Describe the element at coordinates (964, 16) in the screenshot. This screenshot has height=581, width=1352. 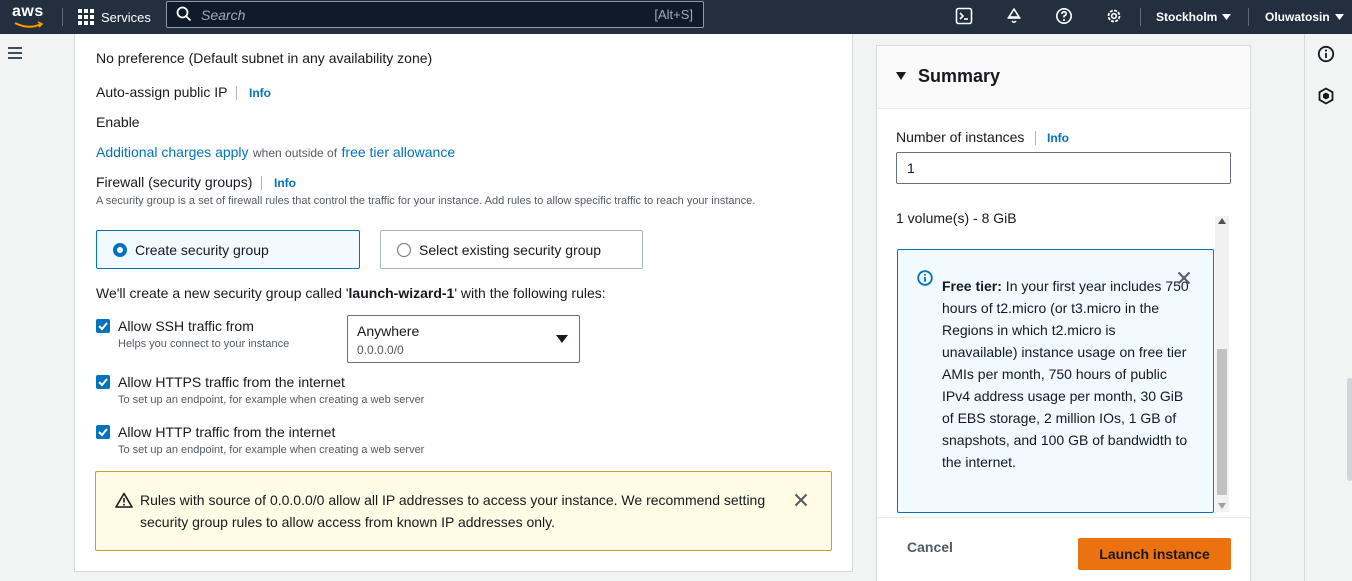
I see `cloudshell-icon` at that location.